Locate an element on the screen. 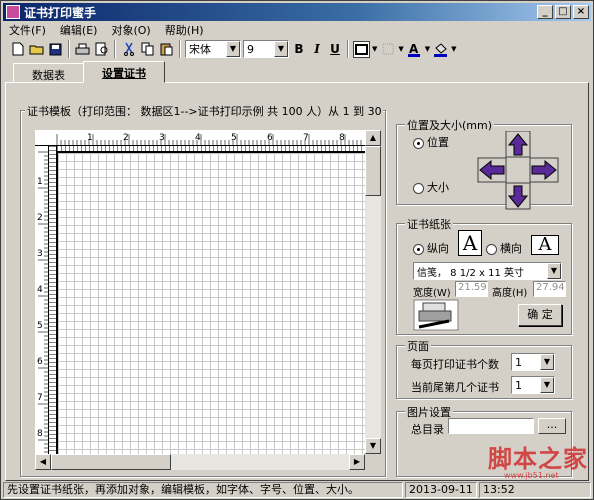  underline-button: U is located at coordinates (335, 49).